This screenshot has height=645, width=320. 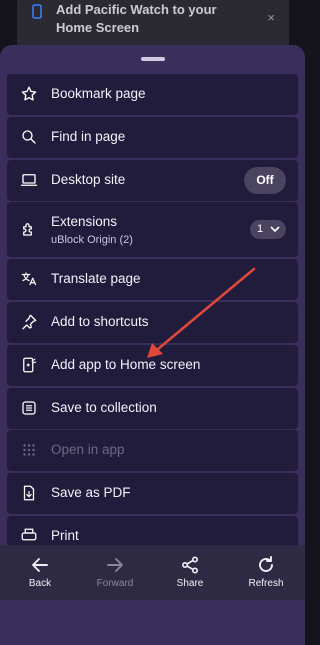 What do you see at coordinates (88, 450) in the screenshot?
I see `menu-item-label: Open in app` at bounding box center [88, 450].